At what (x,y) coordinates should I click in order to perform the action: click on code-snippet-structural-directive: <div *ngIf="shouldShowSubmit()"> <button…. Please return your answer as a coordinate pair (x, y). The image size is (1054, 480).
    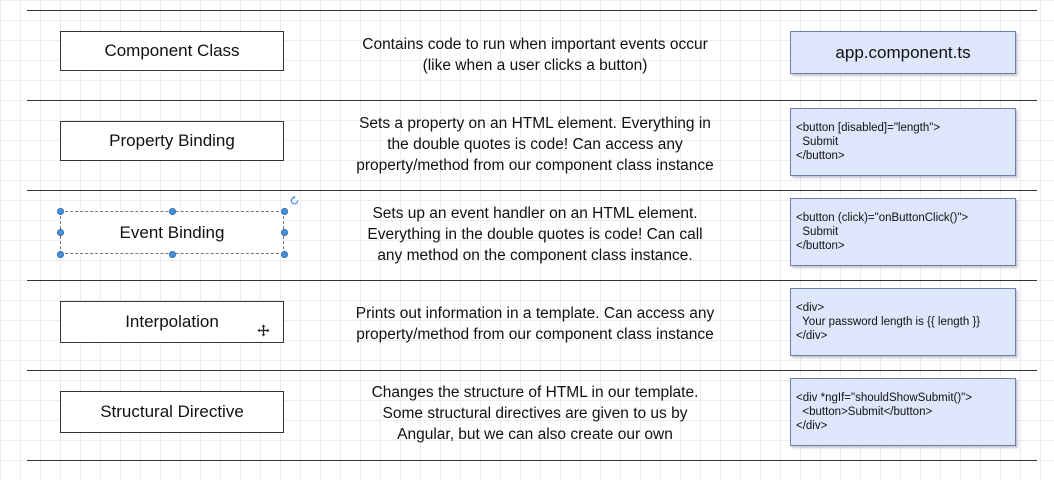
    Looking at the image, I should click on (884, 412).